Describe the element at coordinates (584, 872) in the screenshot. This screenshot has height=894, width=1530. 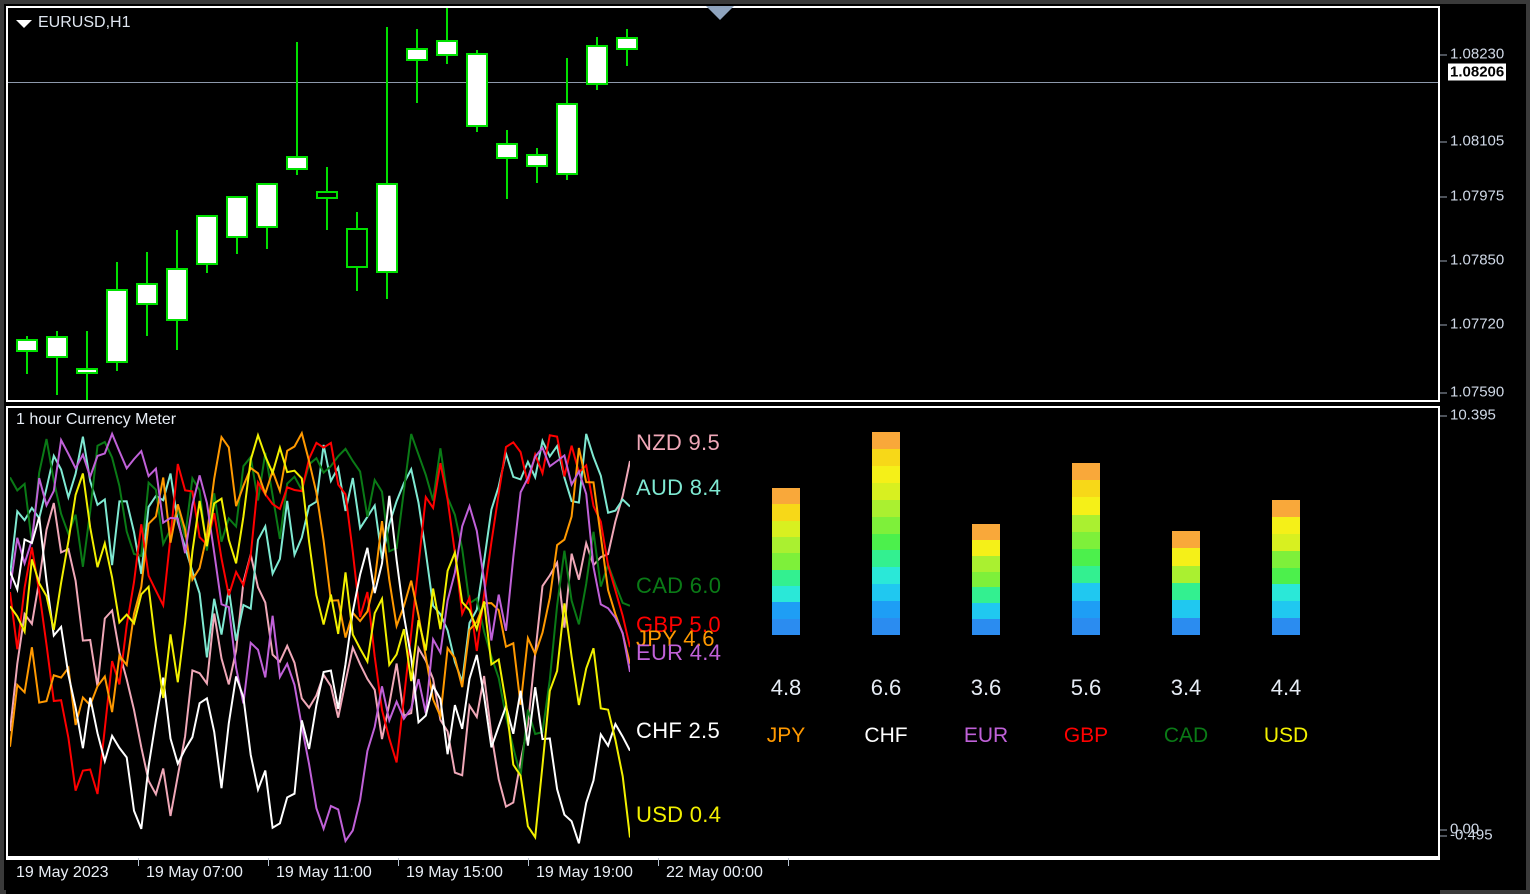
I see `time-axis-label: 19 May 19:00` at that location.